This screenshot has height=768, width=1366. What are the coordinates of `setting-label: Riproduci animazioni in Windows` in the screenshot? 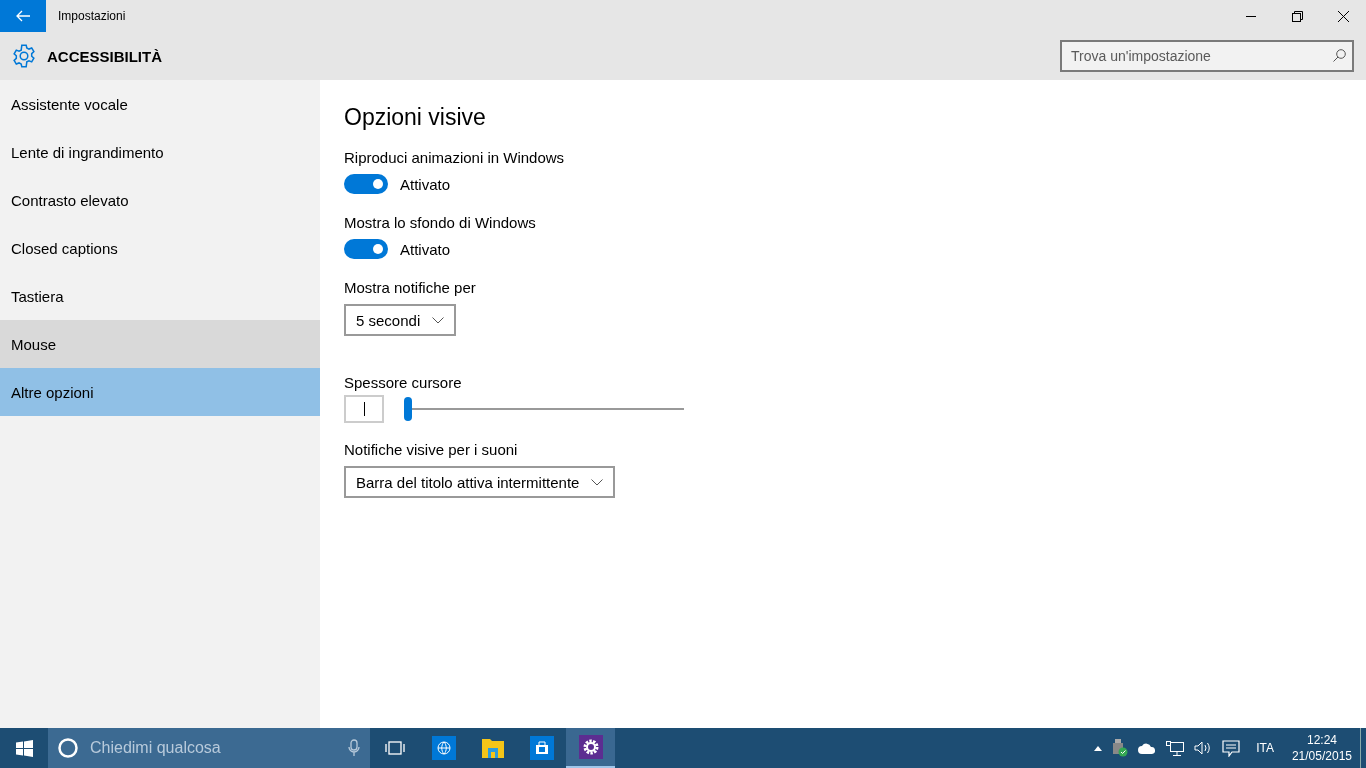 It's located at (454, 157).